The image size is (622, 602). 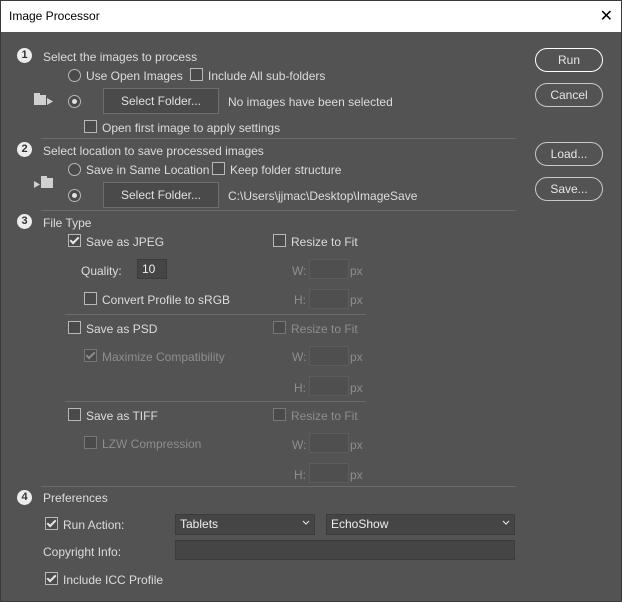 What do you see at coordinates (43, 182) in the screenshot?
I see `folder-destination-icon` at bounding box center [43, 182].